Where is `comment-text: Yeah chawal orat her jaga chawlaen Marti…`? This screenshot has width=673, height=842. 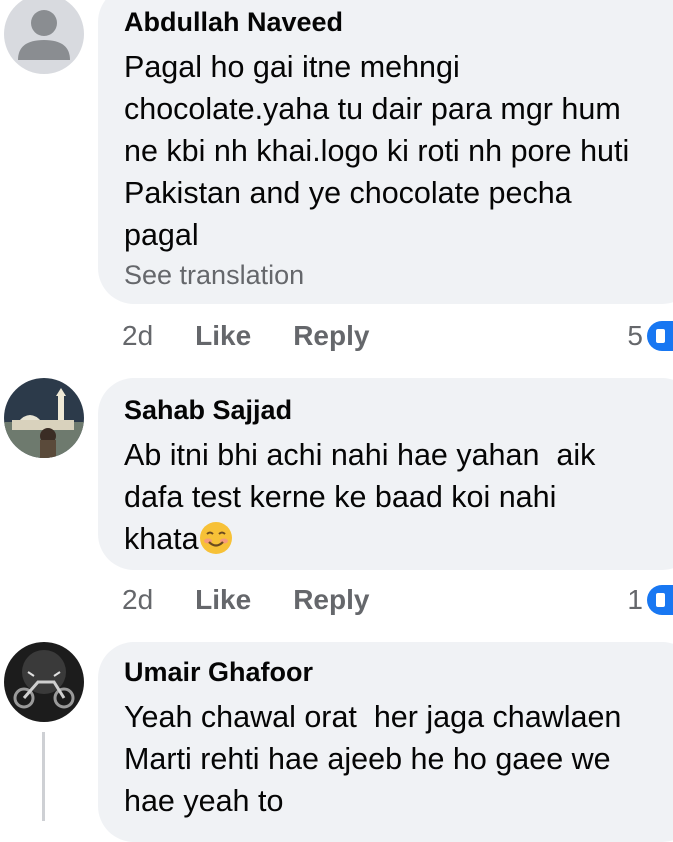 comment-text: Yeah chawal orat her jaga chawlaen Marti… is located at coordinates (373, 759).